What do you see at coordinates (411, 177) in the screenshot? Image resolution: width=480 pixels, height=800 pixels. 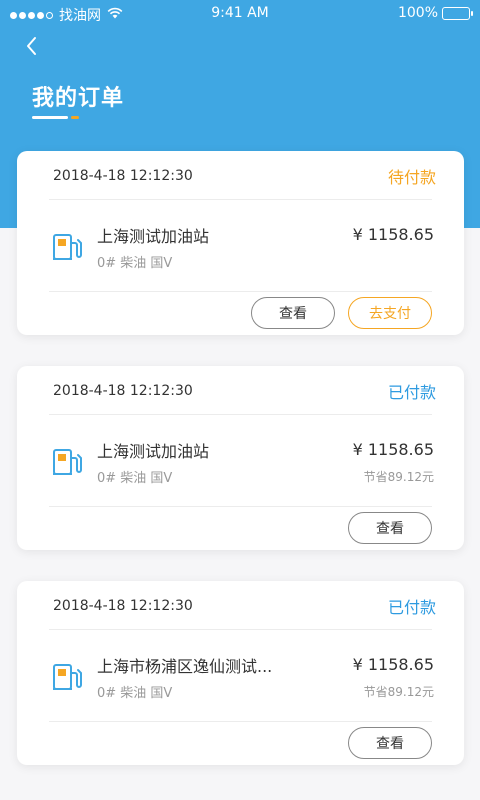 I see `order-status: 待付款` at bounding box center [411, 177].